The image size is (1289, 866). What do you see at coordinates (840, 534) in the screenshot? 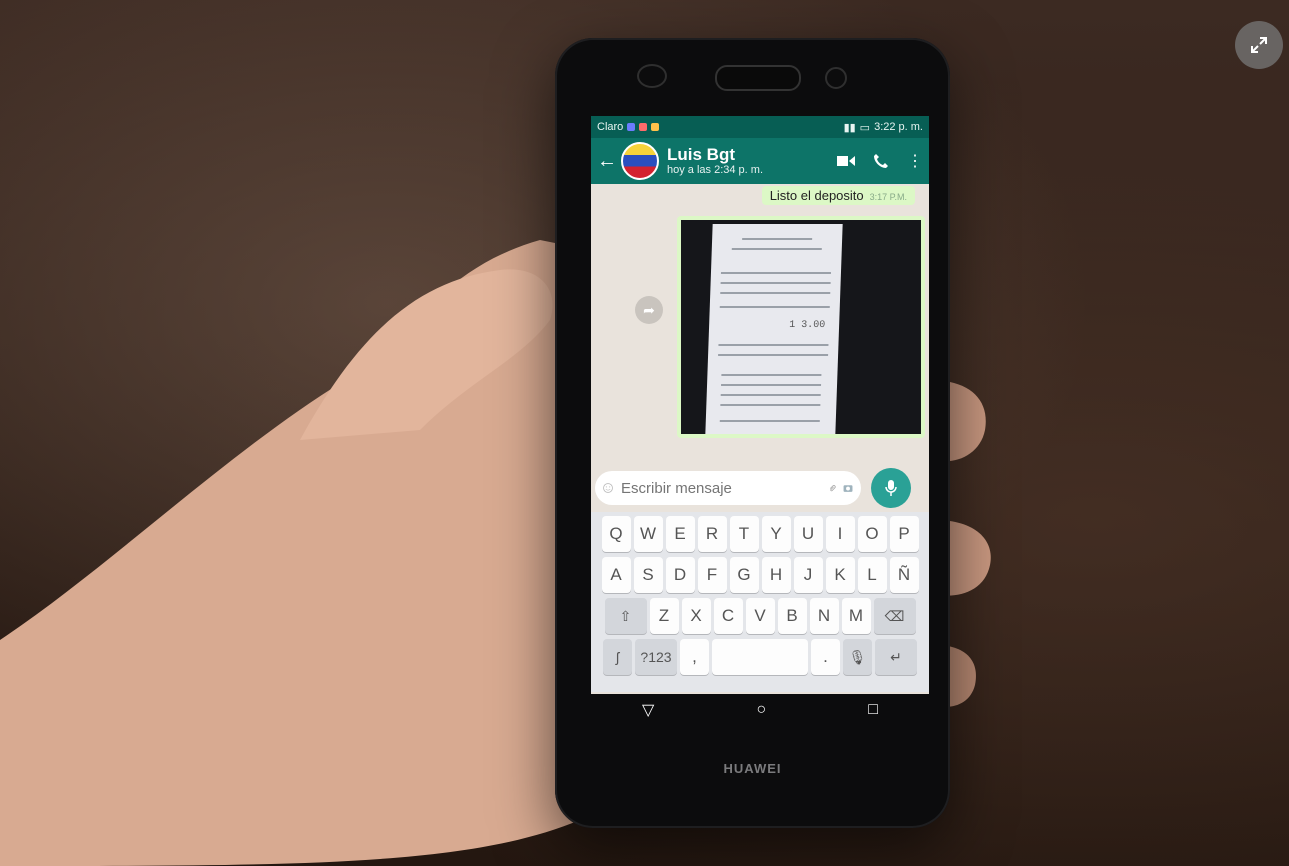
I see `key-i: I` at bounding box center [840, 534].